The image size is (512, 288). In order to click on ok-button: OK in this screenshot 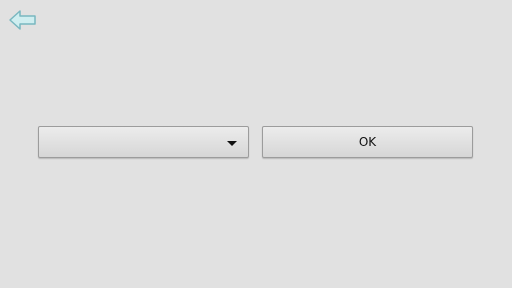, I will do `click(367, 142)`.